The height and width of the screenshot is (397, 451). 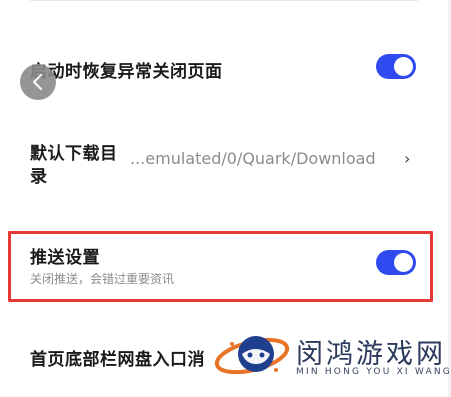 I want to click on restore-pages-label: 启动时恢复异常关闭页面, so click(x=126, y=72).